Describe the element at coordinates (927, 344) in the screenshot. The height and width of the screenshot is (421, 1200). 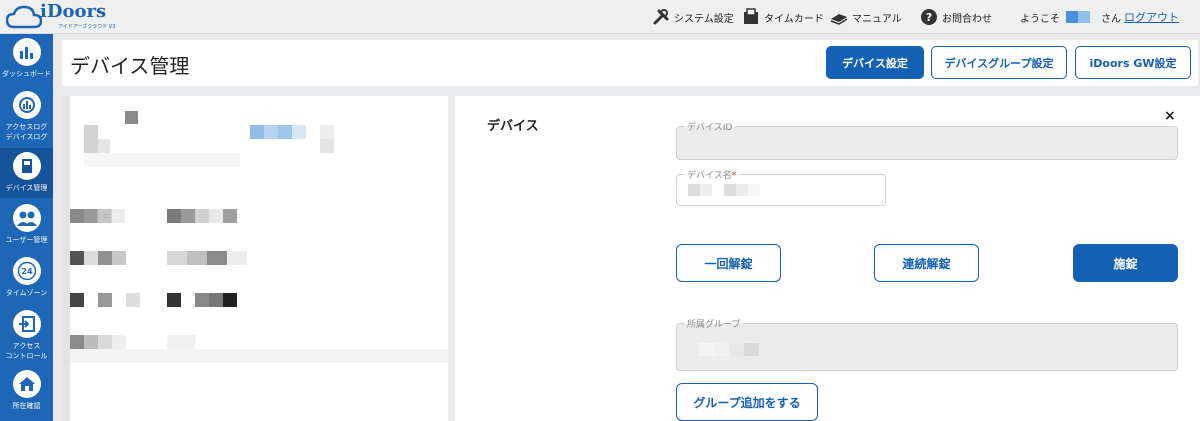
I see `group-field: 所属グループ` at that location.